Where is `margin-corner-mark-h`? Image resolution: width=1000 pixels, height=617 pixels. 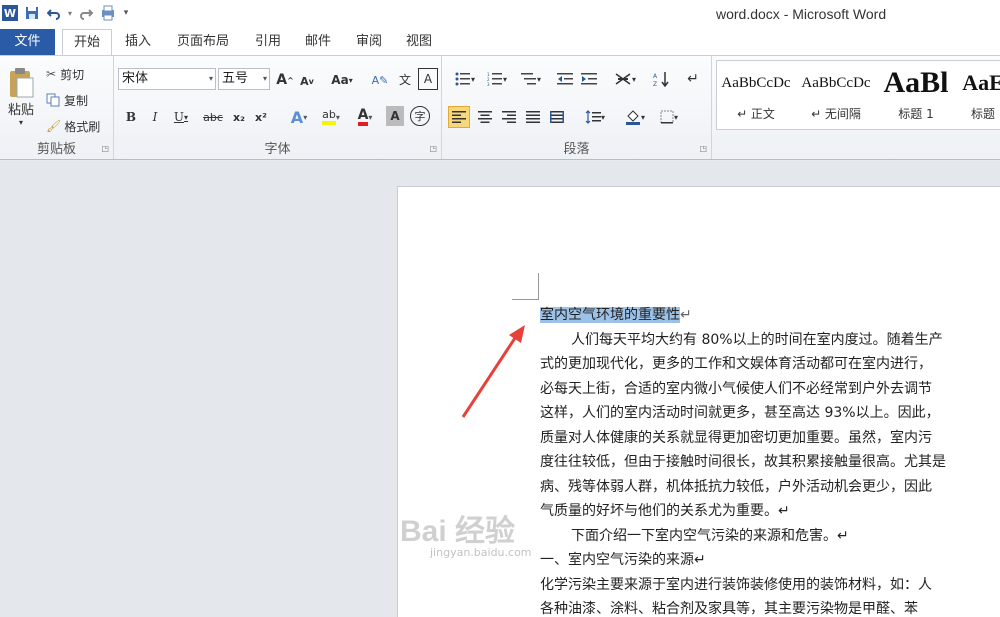
margin-corner-mark-h is located at coordinates (525, 299).